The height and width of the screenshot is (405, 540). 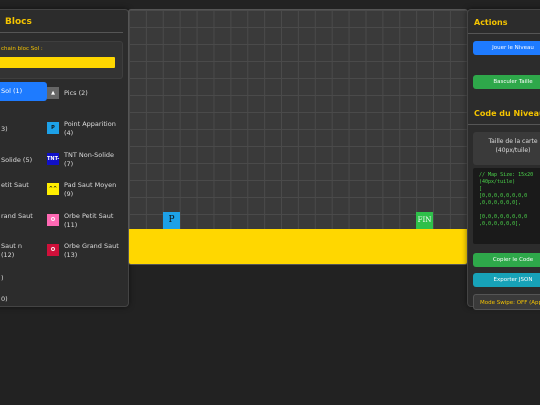 What do you see at coordinates (506, 260) in the screenshot?
I see `copy-code-button: Copier le Code` at bounding box center [506, 260].